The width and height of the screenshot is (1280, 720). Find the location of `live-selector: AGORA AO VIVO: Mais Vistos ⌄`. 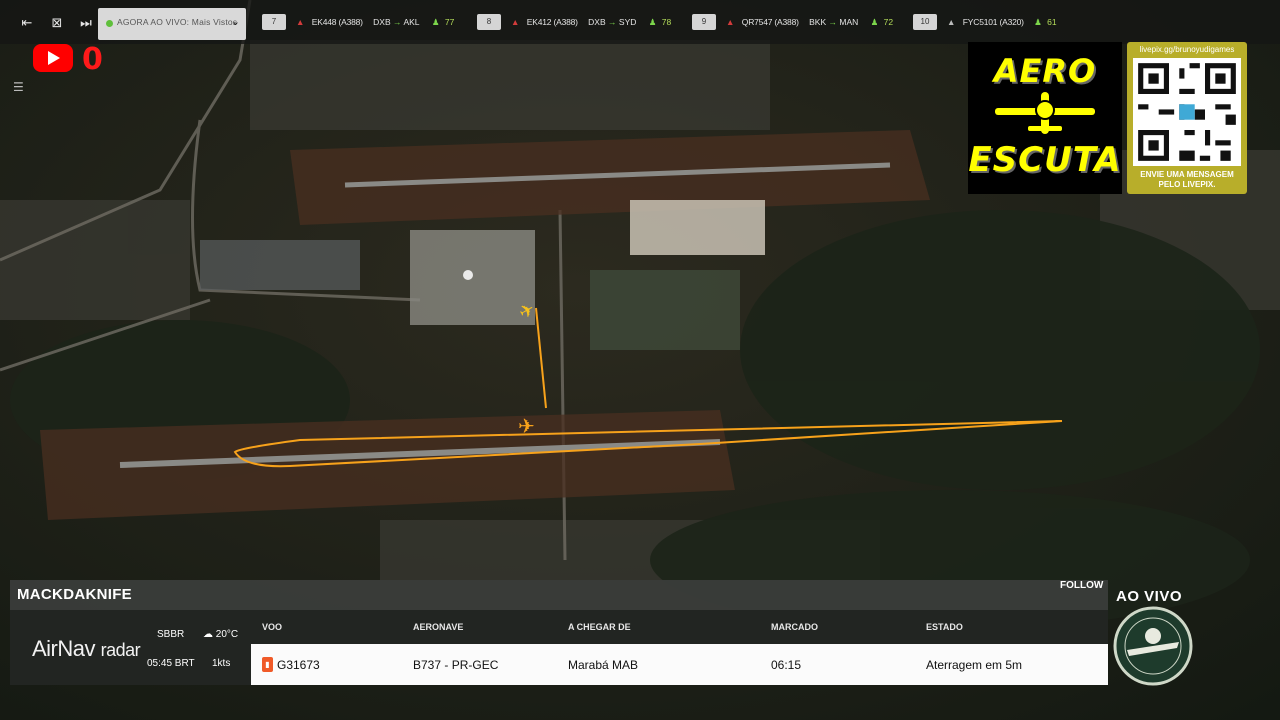

live-selector: AGORA AO VIVO: Mais Vistos ⌄ is located at coordinates (172, 24).